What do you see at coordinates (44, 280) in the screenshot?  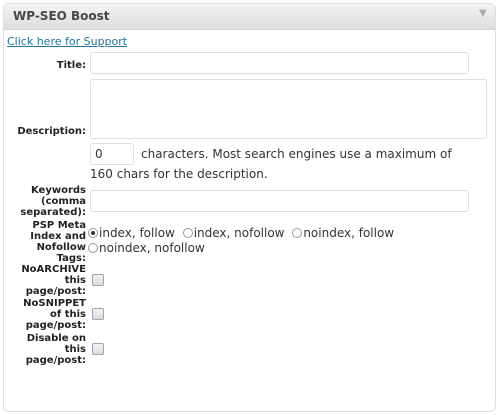 I see `noarchive-label: NoARCHIVE this page/post:` at bounding box center [44, 280].